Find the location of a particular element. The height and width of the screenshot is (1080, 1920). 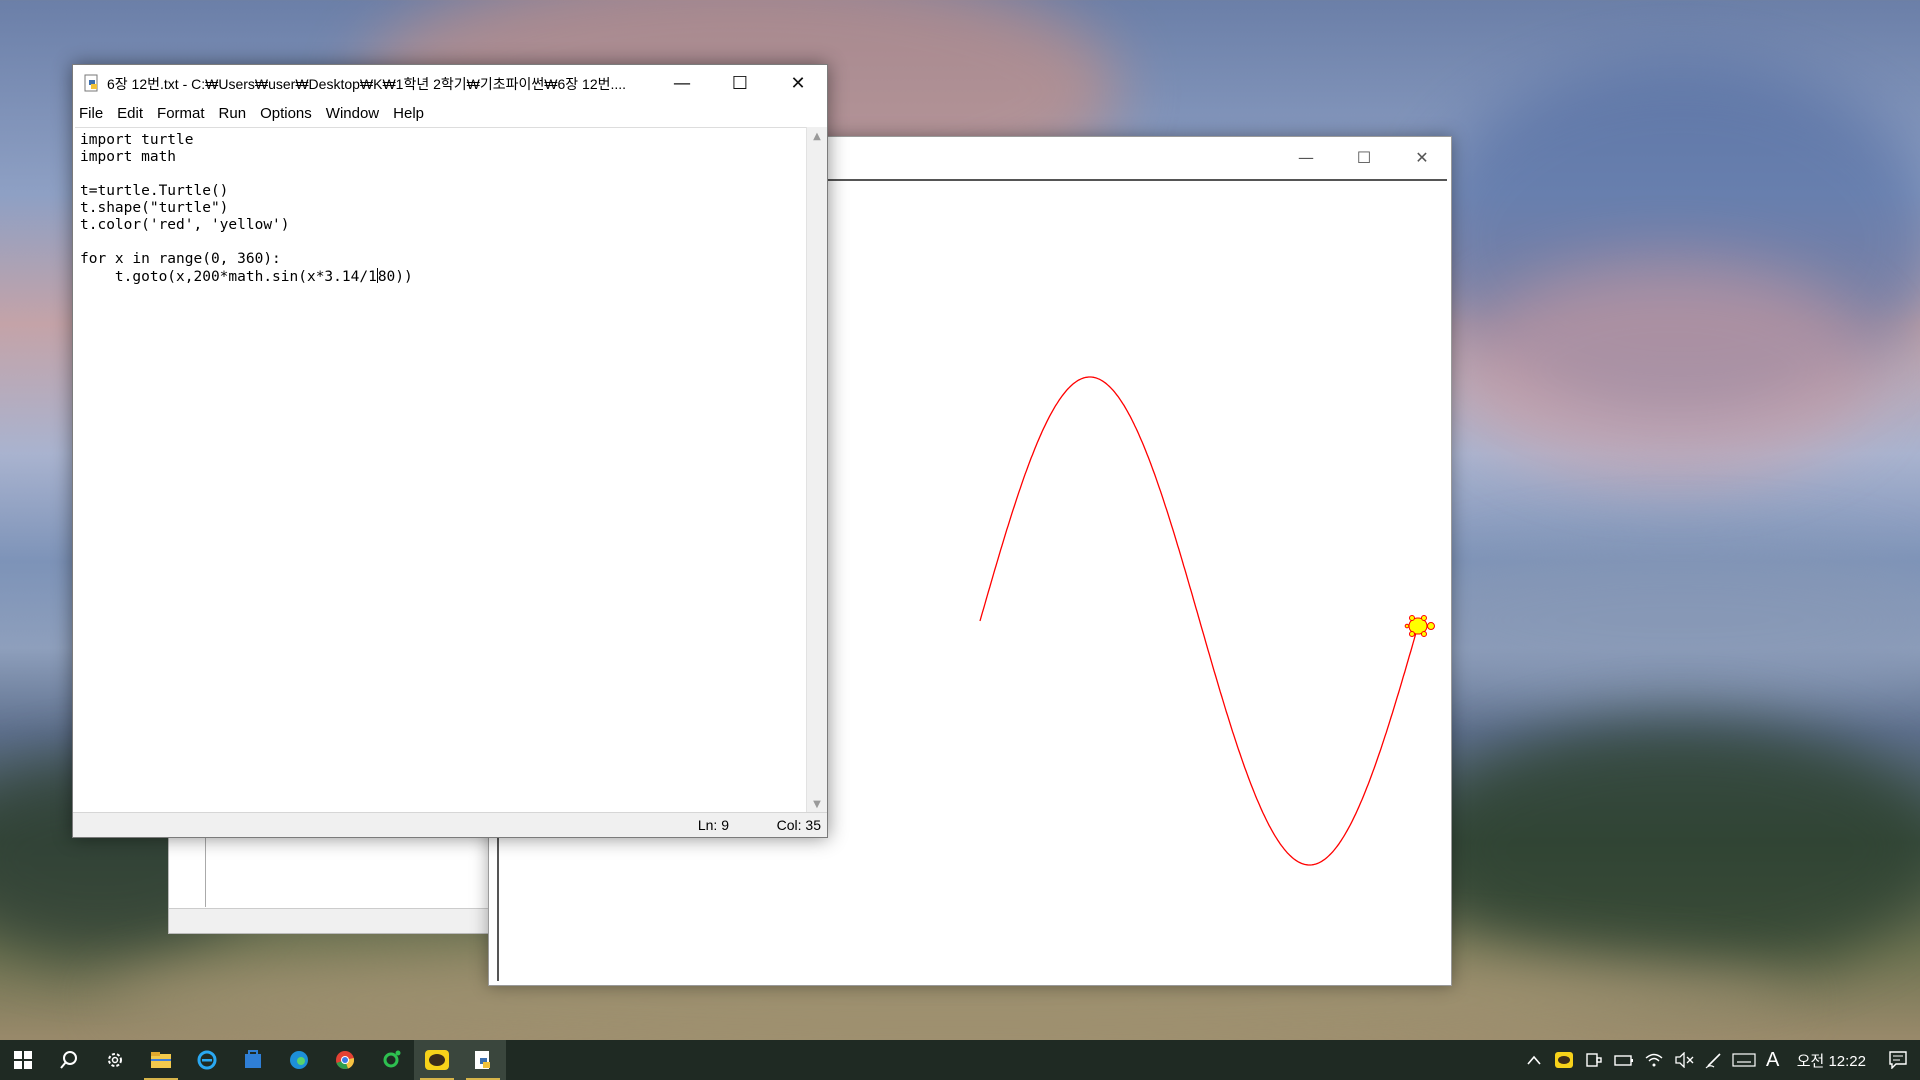

code-line: t.color('red', 'yellow') is located at coordinates (185, 225).